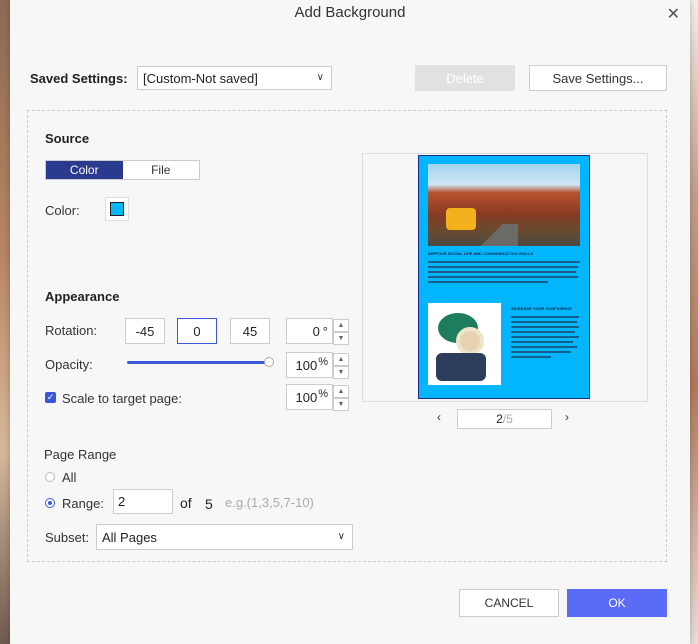 The height and width of the screenshot is (644, 698). What do you see at coordinates (309, 331) in the screenshot?
I see `rotation-value-input: 0 °` at bounding box center [309, 331].